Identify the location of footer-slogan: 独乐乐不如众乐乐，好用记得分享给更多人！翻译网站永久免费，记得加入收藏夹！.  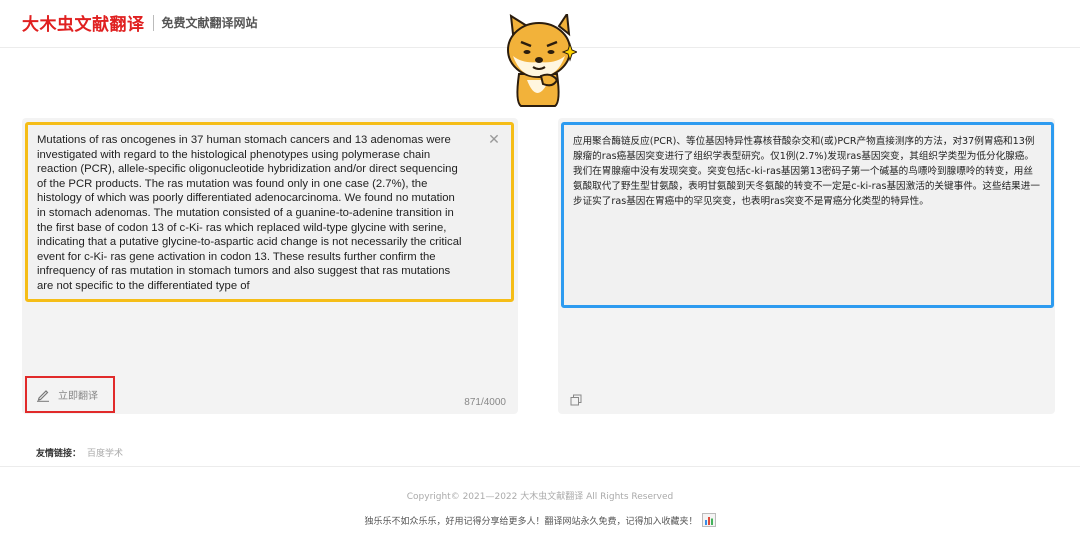
(540, 520).